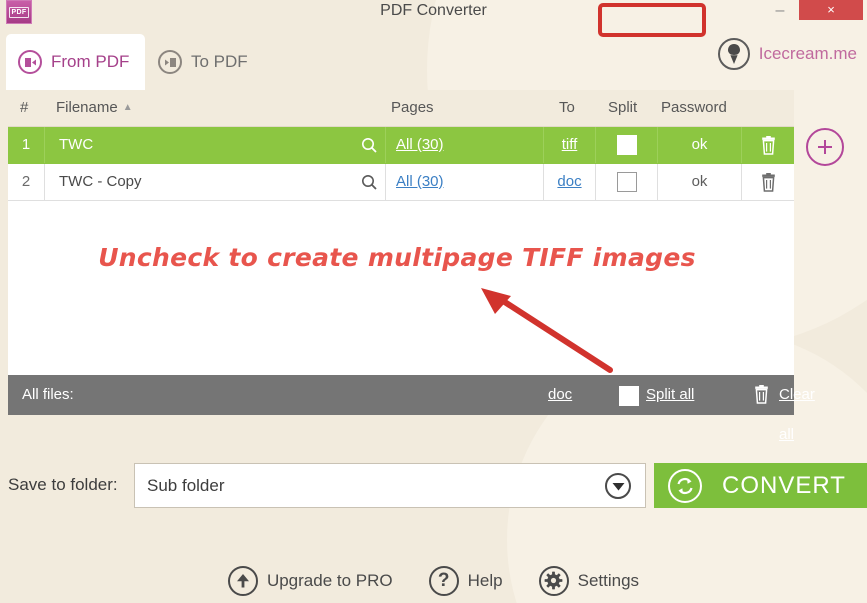 Image resolution: width=867 pixels, height=603 pixels. What do you see at coordinates (90, 61) in the screenshot?
I see `tab-from-pdf-label: From PDF` at bounding box center [90, 61].